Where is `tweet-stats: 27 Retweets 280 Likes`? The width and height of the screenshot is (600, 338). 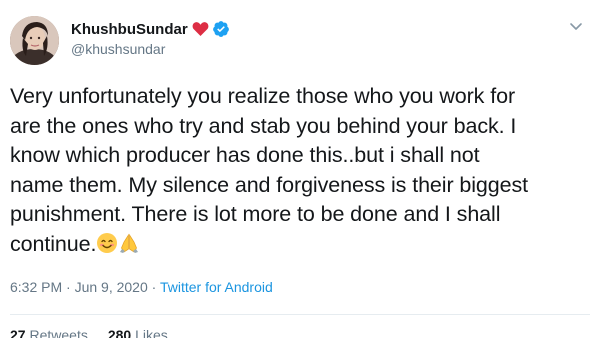 tweet-stats: 27 Retweets 280 Likes is located at coordinates (89, 332).